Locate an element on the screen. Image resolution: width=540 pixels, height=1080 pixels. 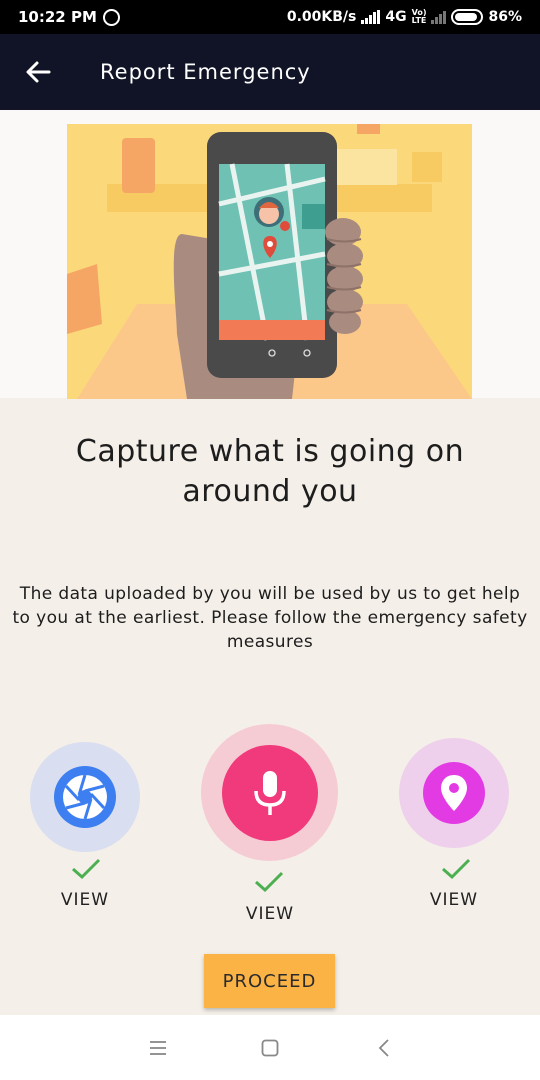
camera-capture-button is located at coordinates (85, 797).